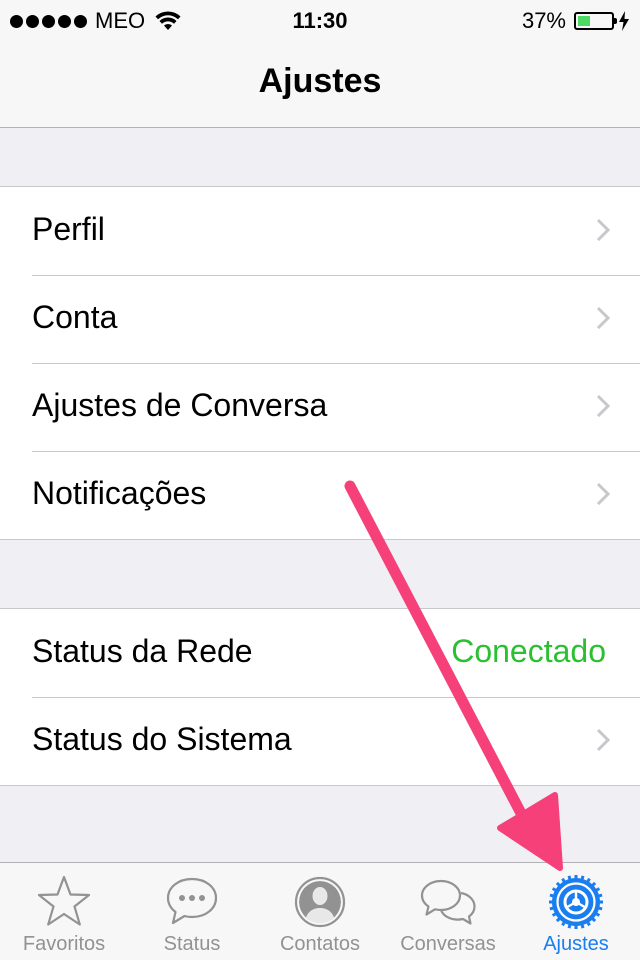 This screenshot has width=640, height=960. Describe the element at coordinates (448, 902) in the screenshot. I see `two-speech-bubbles-icon` at that location.